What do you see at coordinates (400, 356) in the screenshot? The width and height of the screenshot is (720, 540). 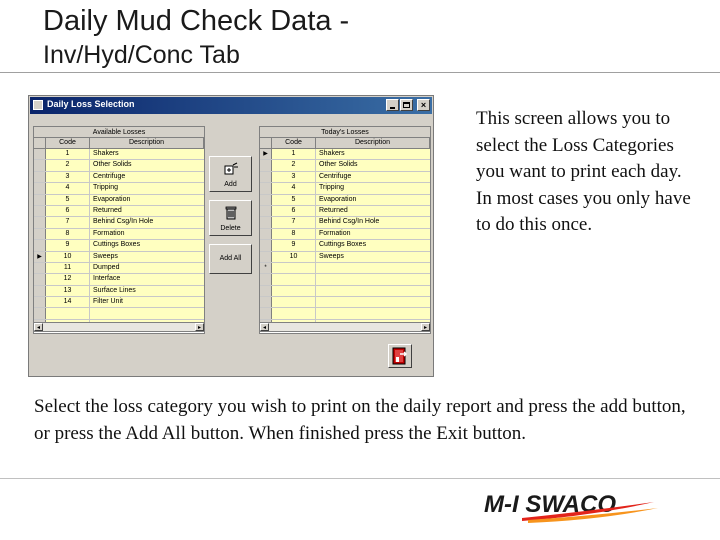 I see `exit-button` at bounding box center [400, 356].